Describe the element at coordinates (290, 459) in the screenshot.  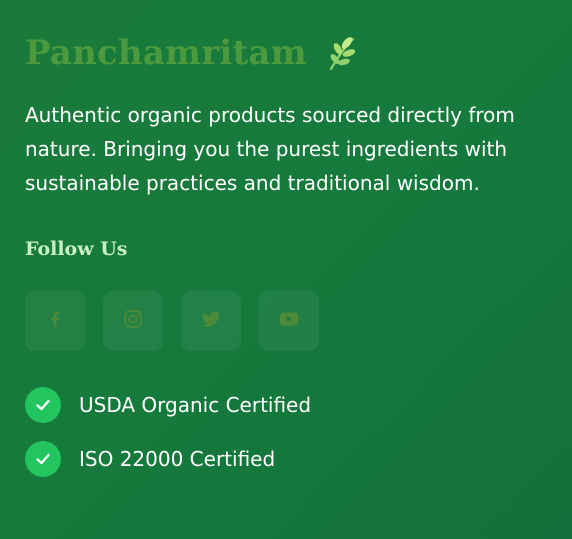
I see `certification-item: ISO 22000 Certified` at that location.